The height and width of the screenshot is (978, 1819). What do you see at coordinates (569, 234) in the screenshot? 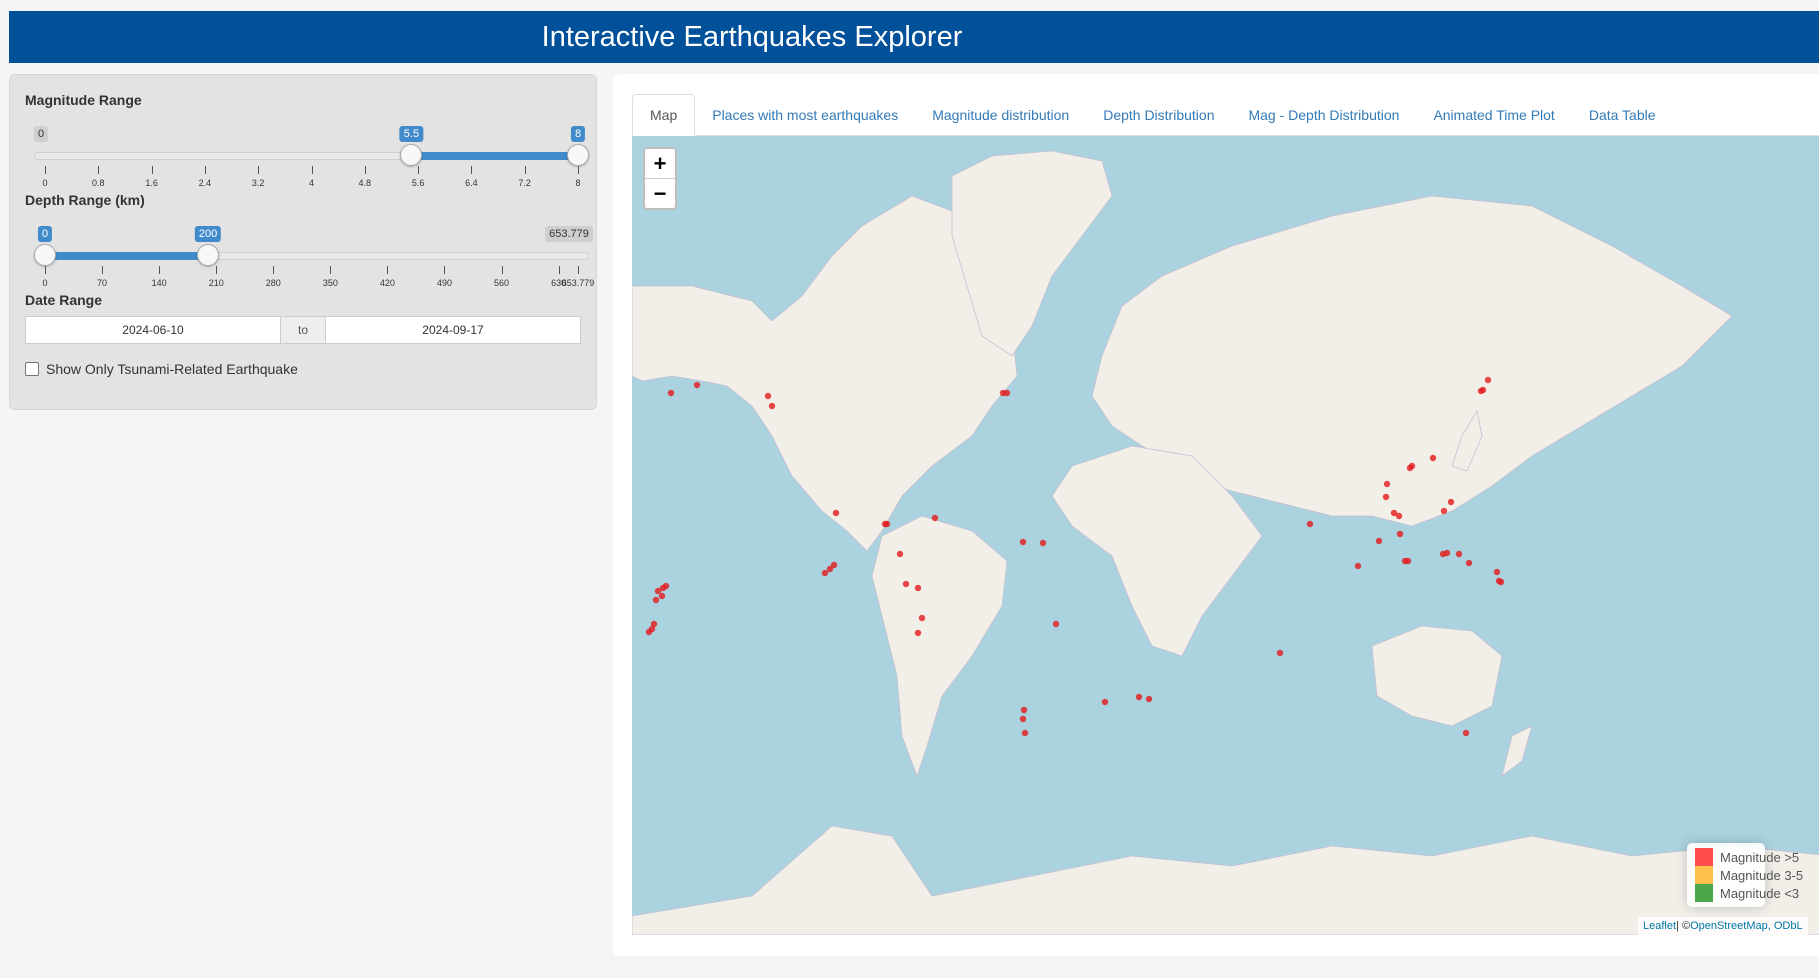
I see `depth-max-label: 653.779` at bounding box center [569, 234].